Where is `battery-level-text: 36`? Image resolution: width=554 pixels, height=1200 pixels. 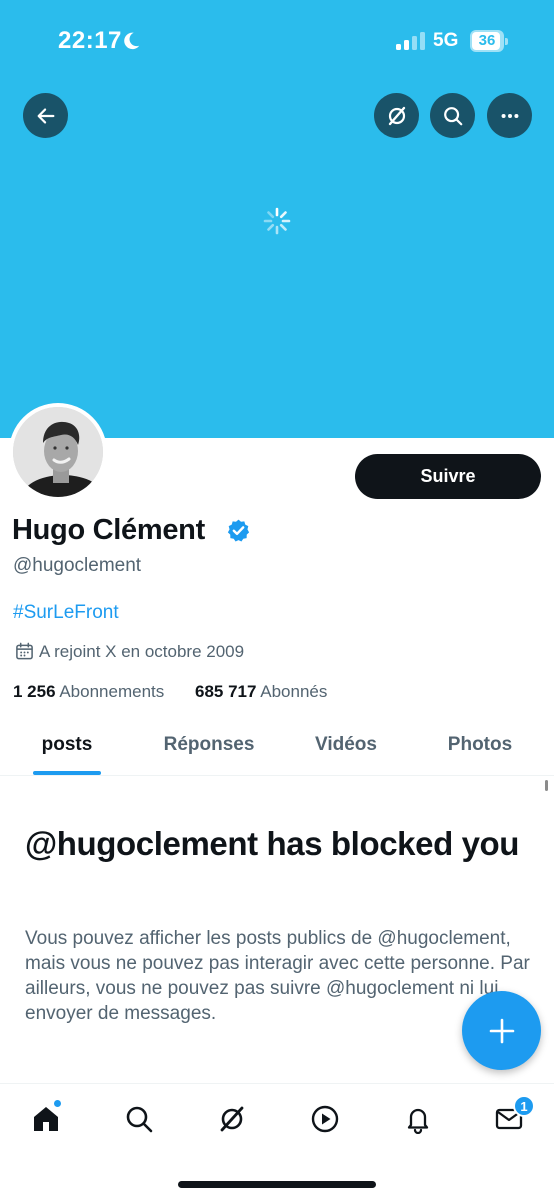
battery-level-text: 36 is located at coordinates (487, 40).